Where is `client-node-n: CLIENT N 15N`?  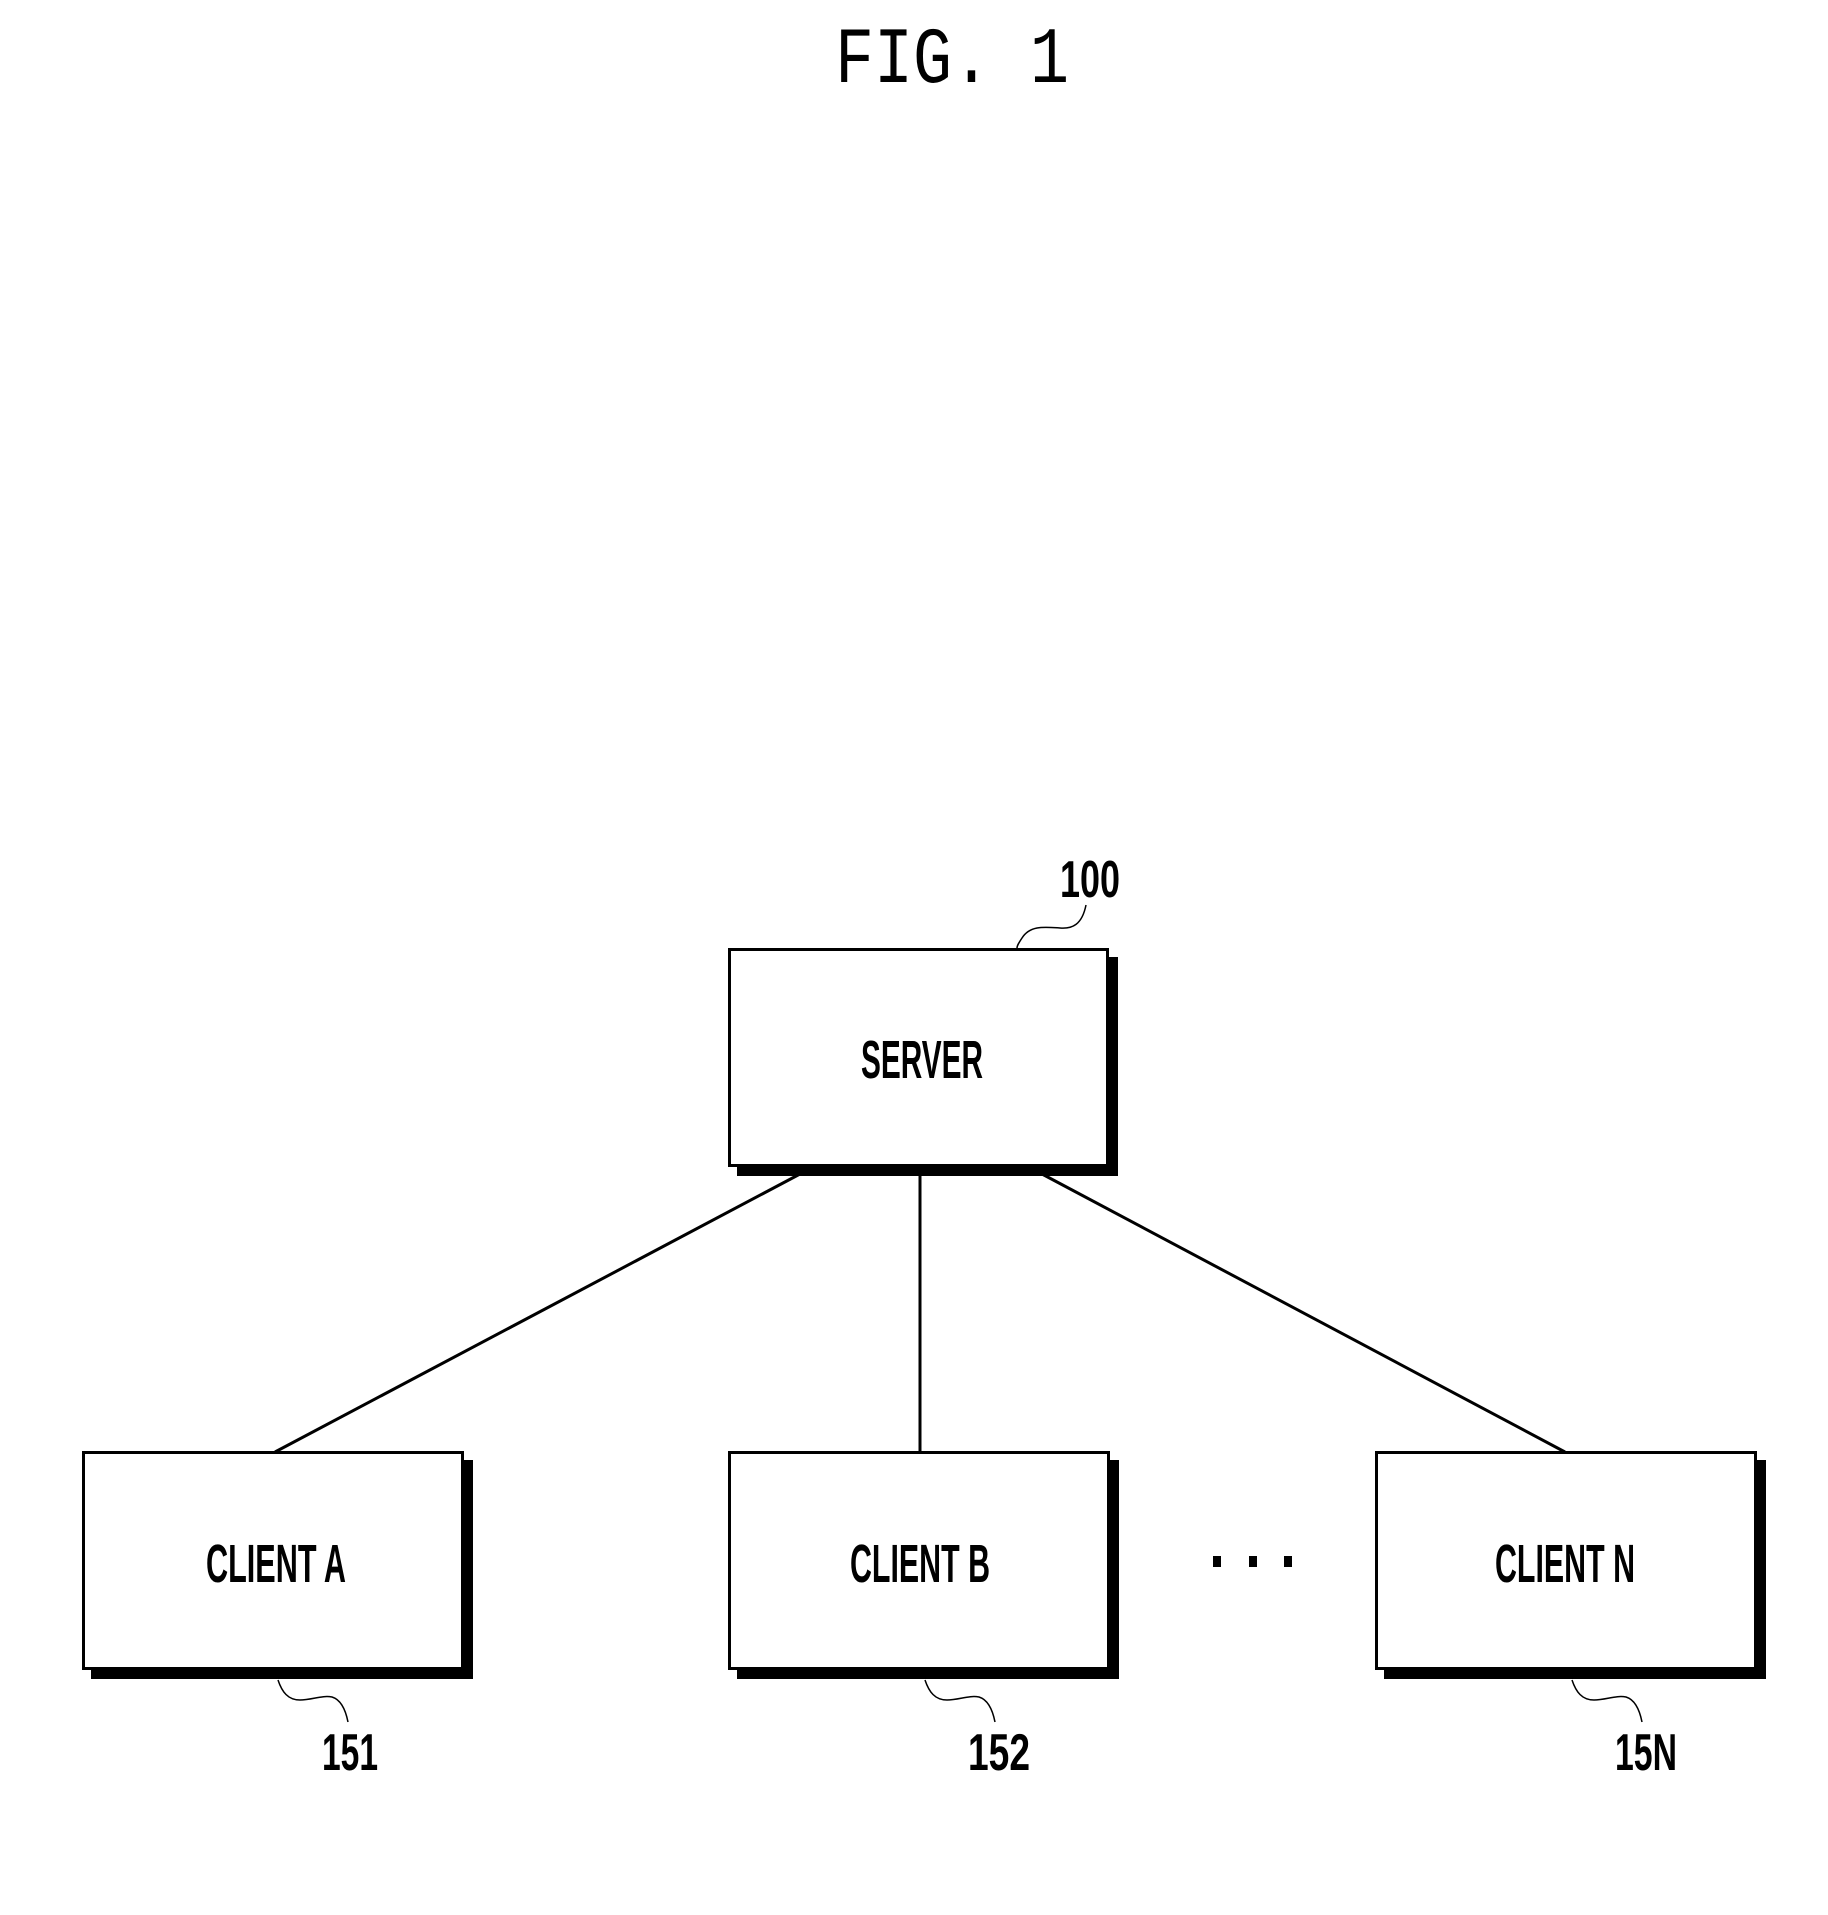 client-node-n: CLIENT N 15N is located at coordinates (1570, 1616).